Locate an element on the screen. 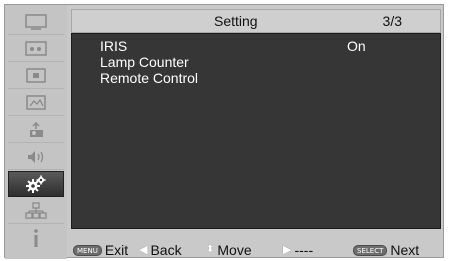  menu-header: Setting 3/3 is located at coordinates (256, 21).